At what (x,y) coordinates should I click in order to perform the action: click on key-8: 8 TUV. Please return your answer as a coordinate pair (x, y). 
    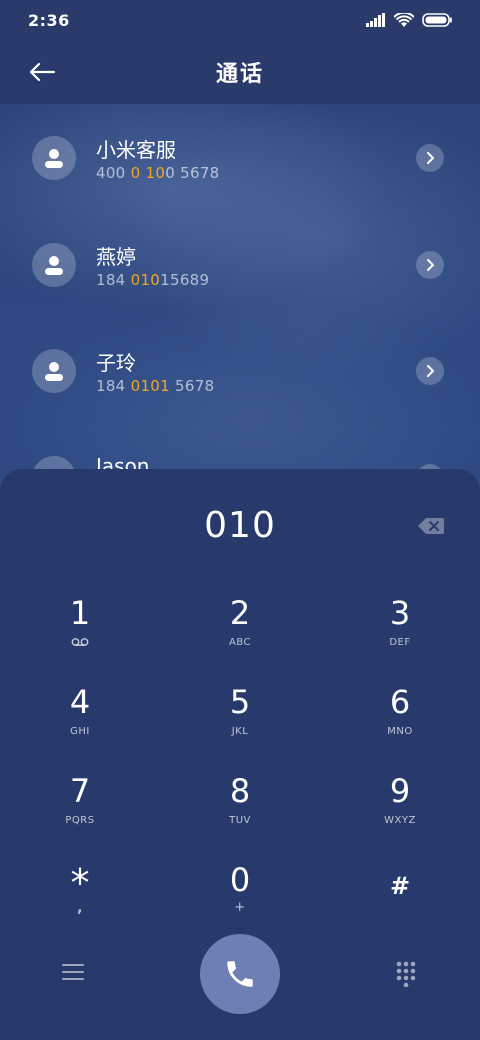
    Looking at the image, I should click on (240, 799).